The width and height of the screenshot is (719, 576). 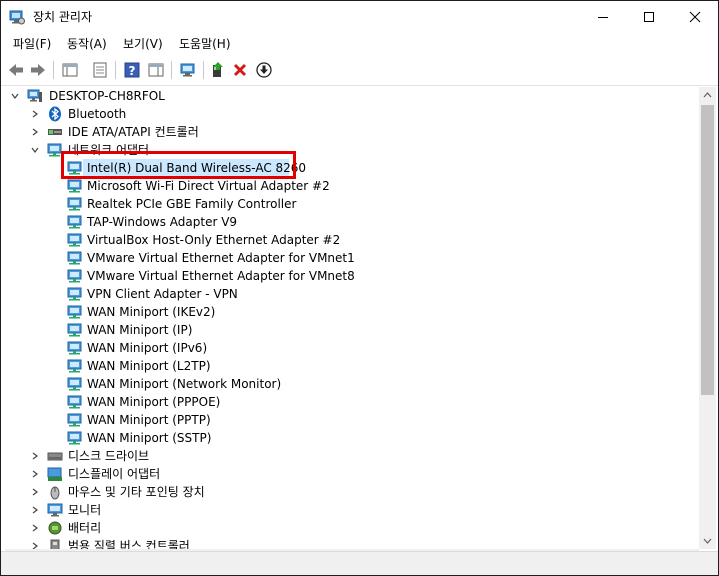 What do you see at coordinates (707, 540) in the screenshot?
I see `scroll-down-icon` at bounding box center [707, 540].